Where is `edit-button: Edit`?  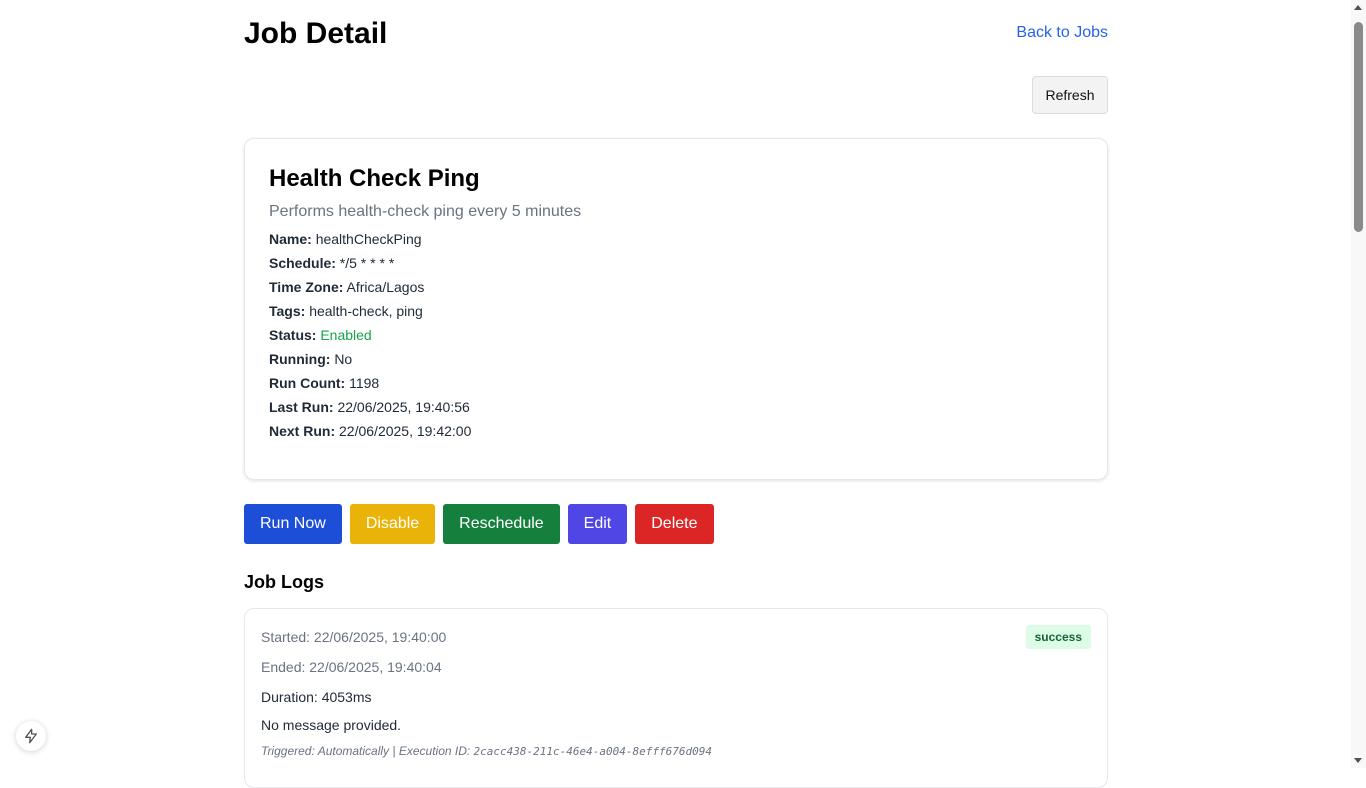
edit-button: Edit is located at coordinates (597, 524).